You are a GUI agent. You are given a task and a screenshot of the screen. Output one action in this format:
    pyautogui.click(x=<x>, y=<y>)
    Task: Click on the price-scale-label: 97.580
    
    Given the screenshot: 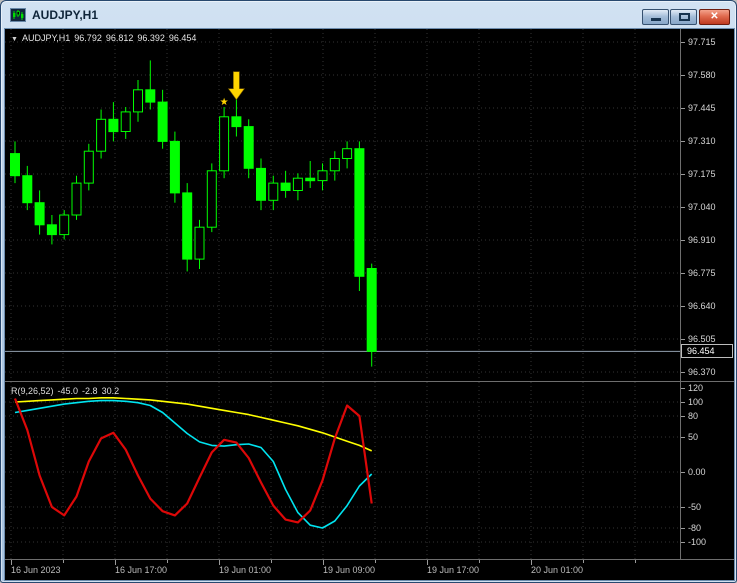 What is the action you would take?
    pyautogui.click(x=702, y=75)
    